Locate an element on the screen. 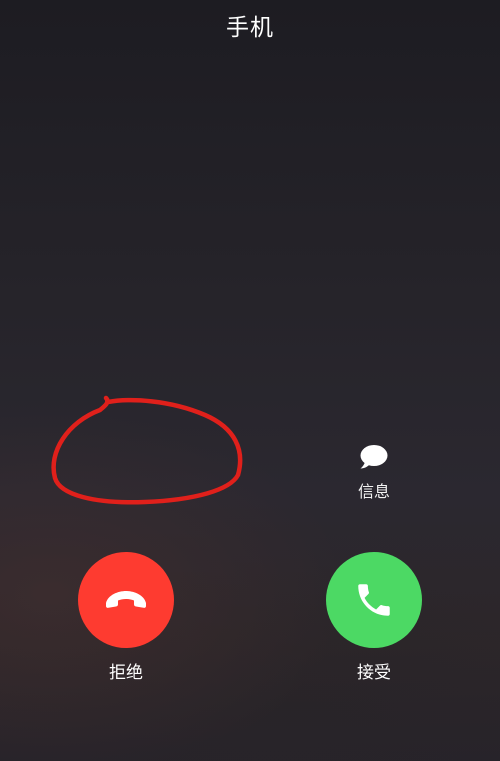 Image resolution: width=500 pixels, height=761 pixels. decline-button is located at coordinates (126, 600).